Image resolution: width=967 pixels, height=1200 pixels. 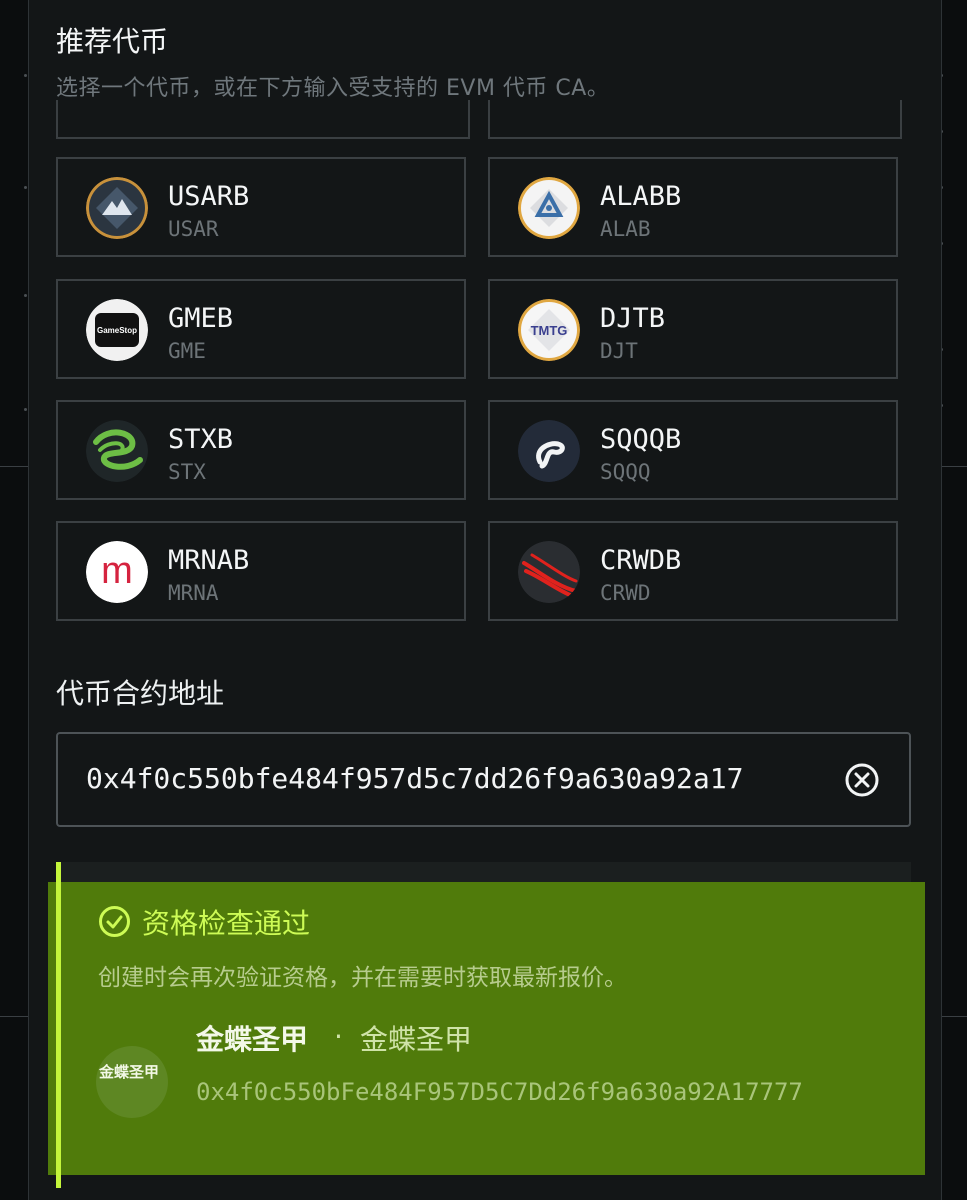 I want to click on result-top-strip, so click(x=483, y=873).